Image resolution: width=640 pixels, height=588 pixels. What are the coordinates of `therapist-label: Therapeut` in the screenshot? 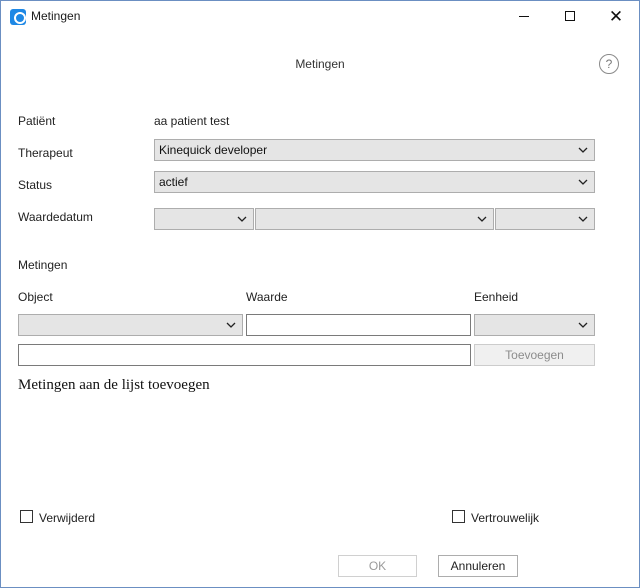 It's located at (45, 153).